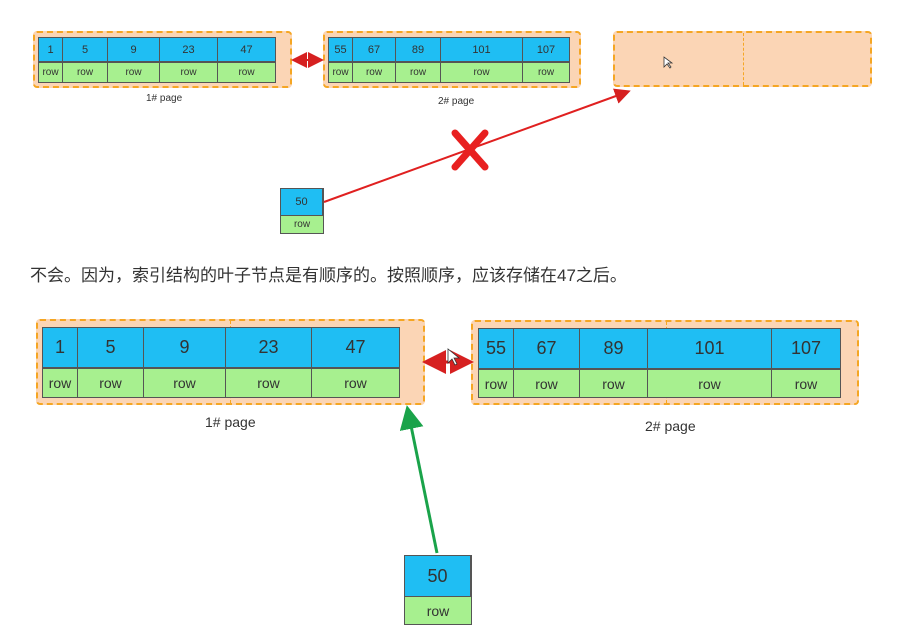 This screenshot has width=898, height=636. What do you see at coordinates (470, 150) in the screenshot?
I see `cross-mark-icon` at bounding box center [470, 150].